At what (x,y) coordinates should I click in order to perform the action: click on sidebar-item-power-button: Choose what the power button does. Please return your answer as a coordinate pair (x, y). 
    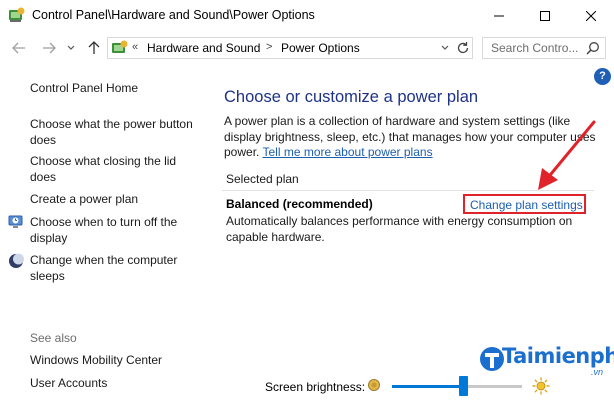
    Looking at the image, I should click on (115, 132).